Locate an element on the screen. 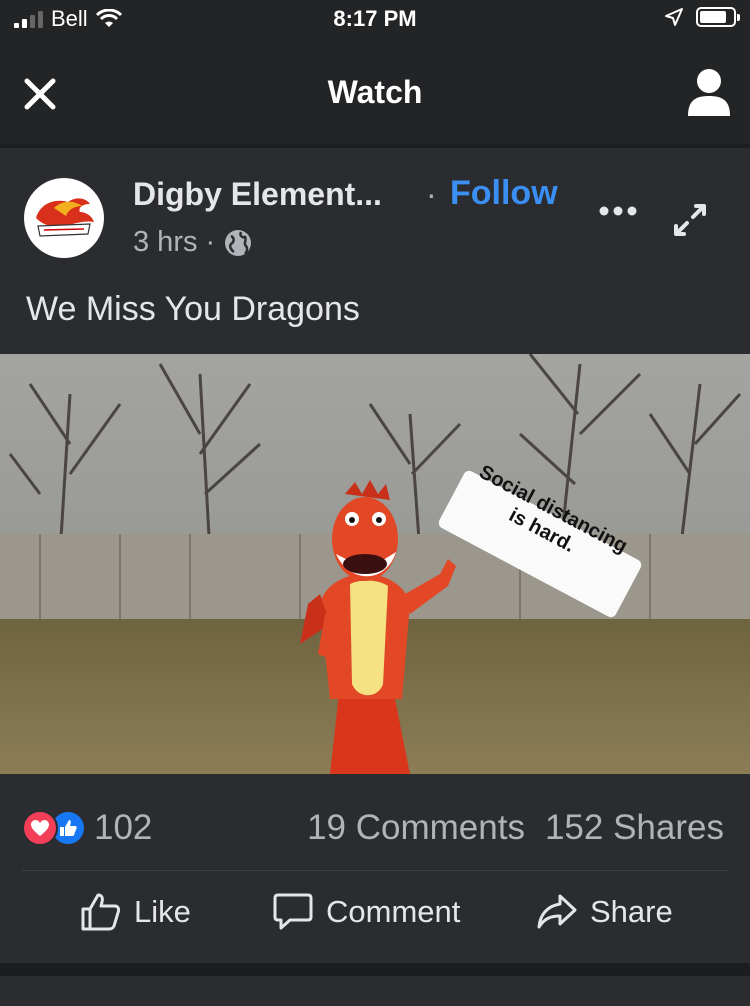  comment-label: Comment is located at coordinates (393, 911).